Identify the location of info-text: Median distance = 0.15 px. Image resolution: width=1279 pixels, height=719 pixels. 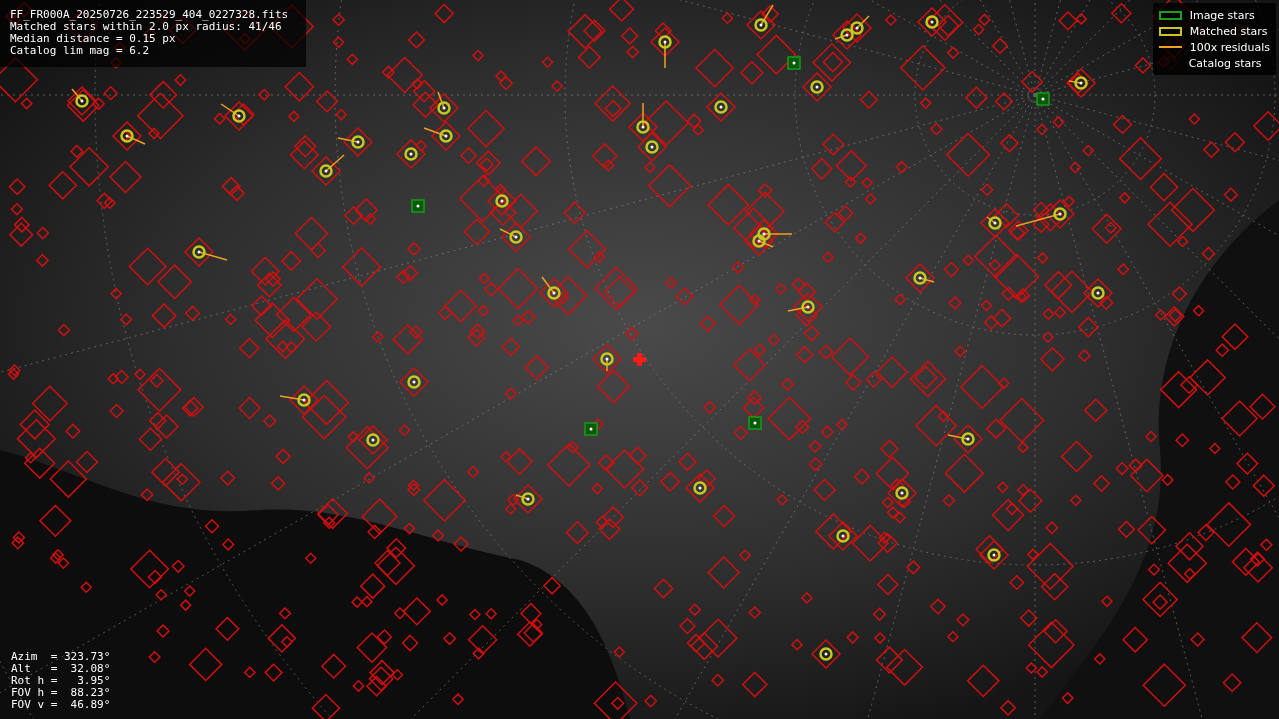
(93, 39).